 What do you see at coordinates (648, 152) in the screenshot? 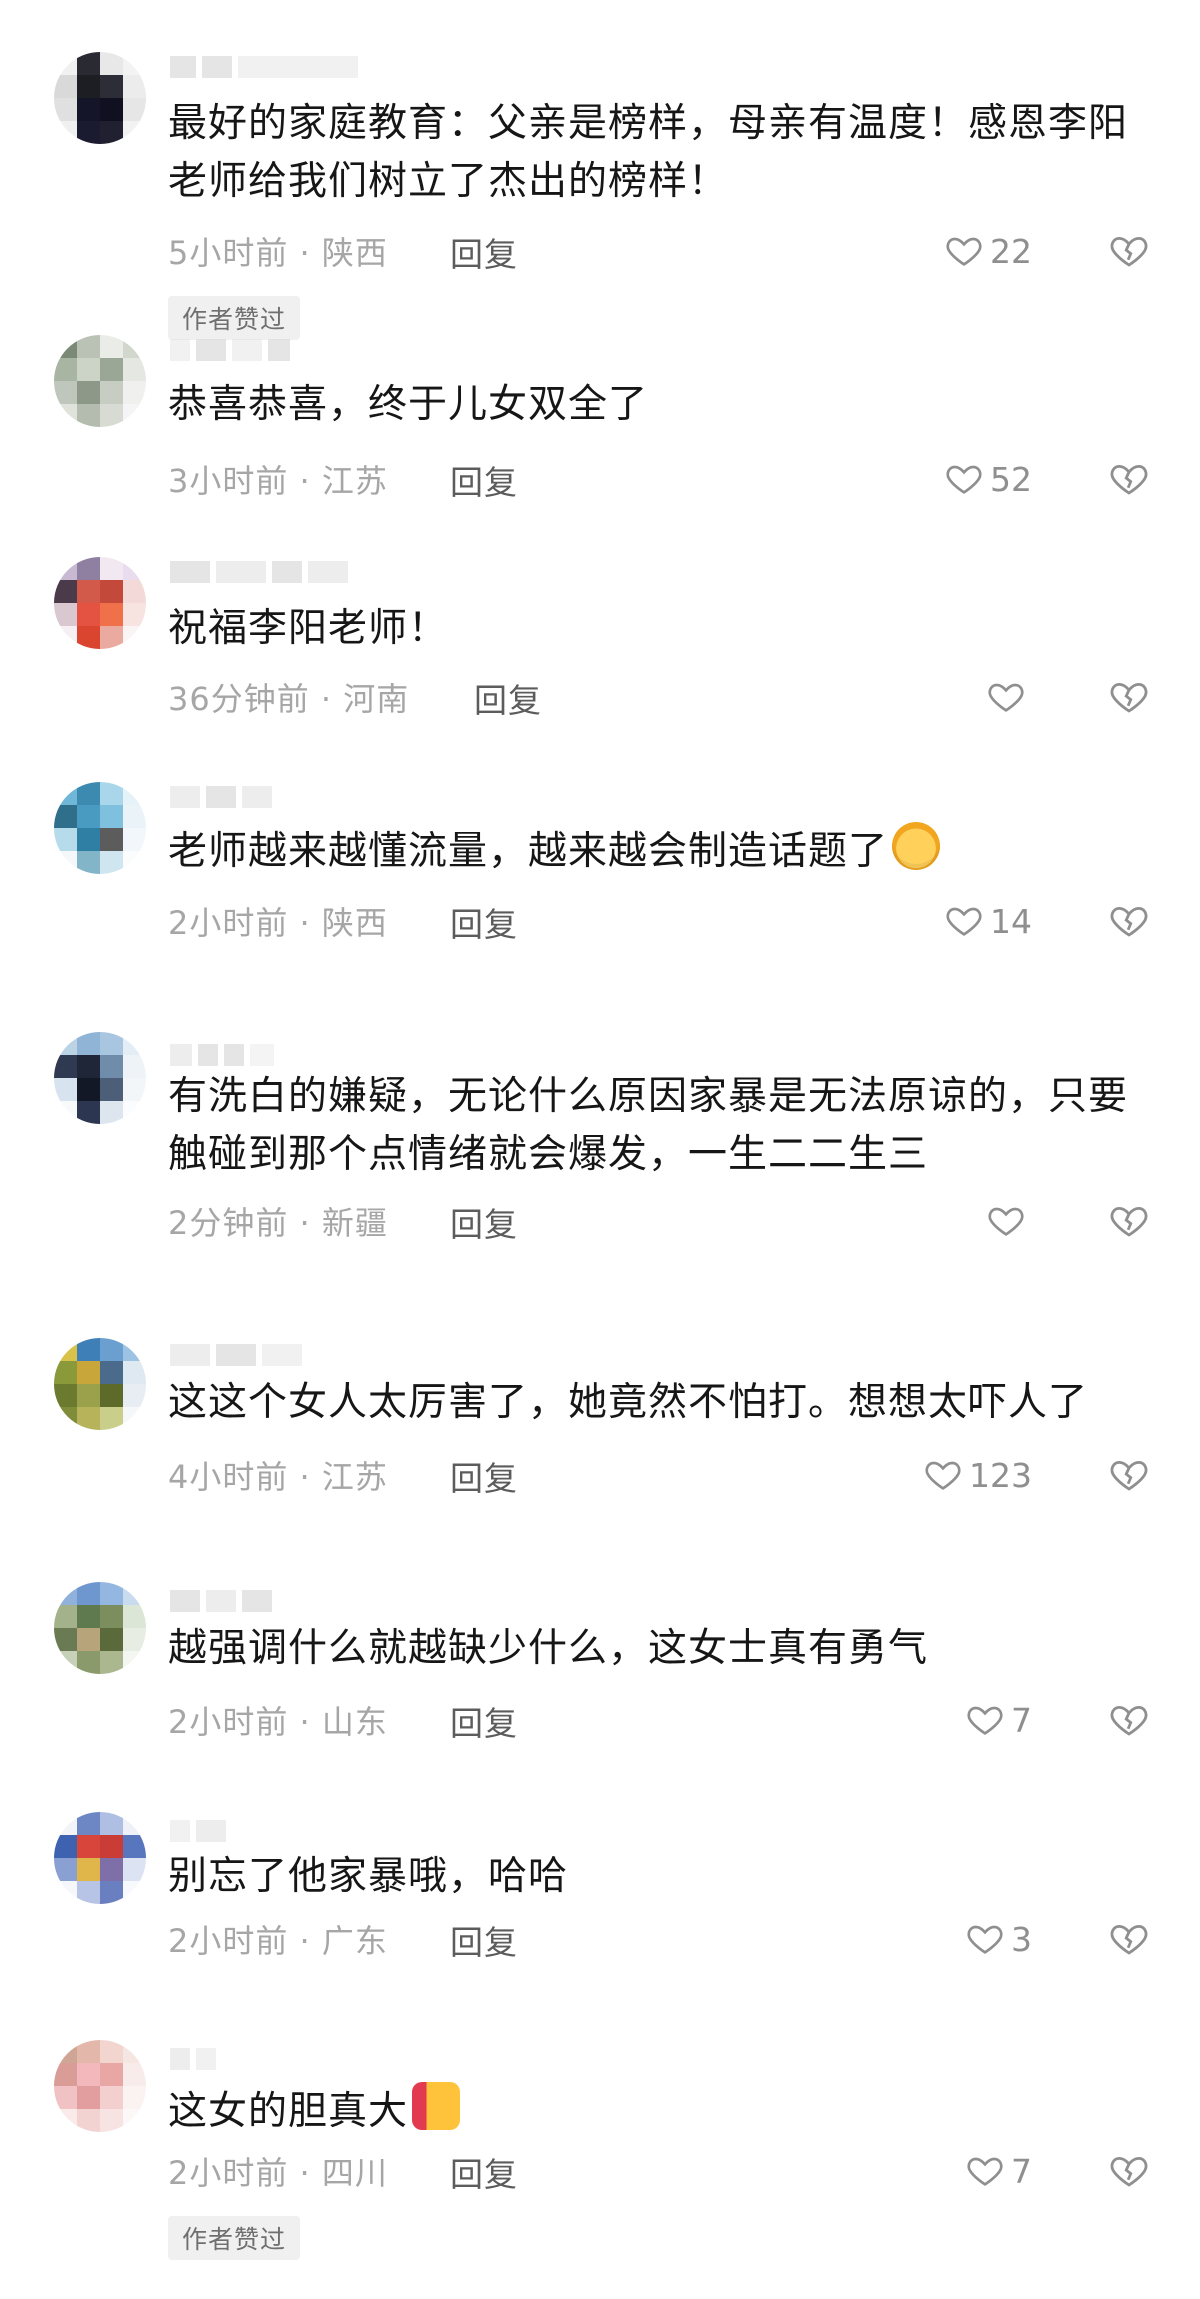
I see `comment-text: 最好的家庭教育：父亲是榜样，母亲有温度！感恩李阳老师给我们树立了杰出的榜样！` at bounding box center [648, 152].